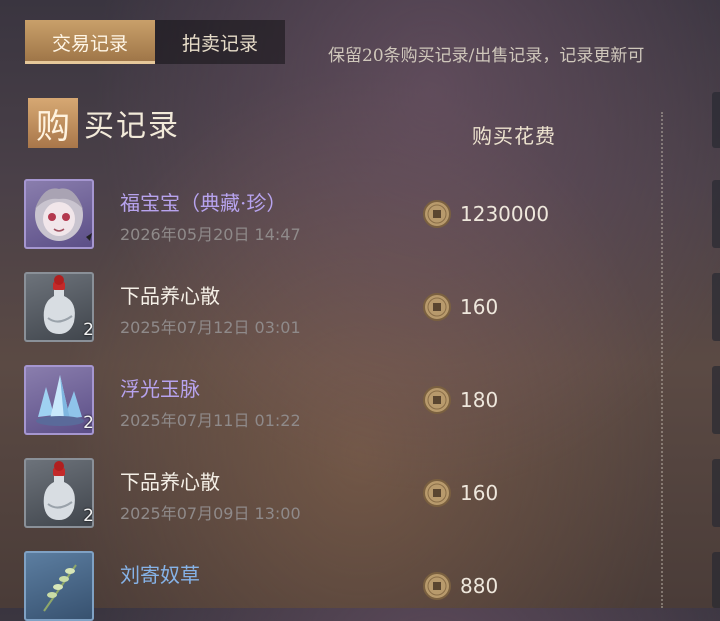 This screenshot has height=621, width=720. What do you see at coordinates (59, 400) in the screenshot?
I see `crystal-ore-icon: 2` at bounding box center [59, 400].